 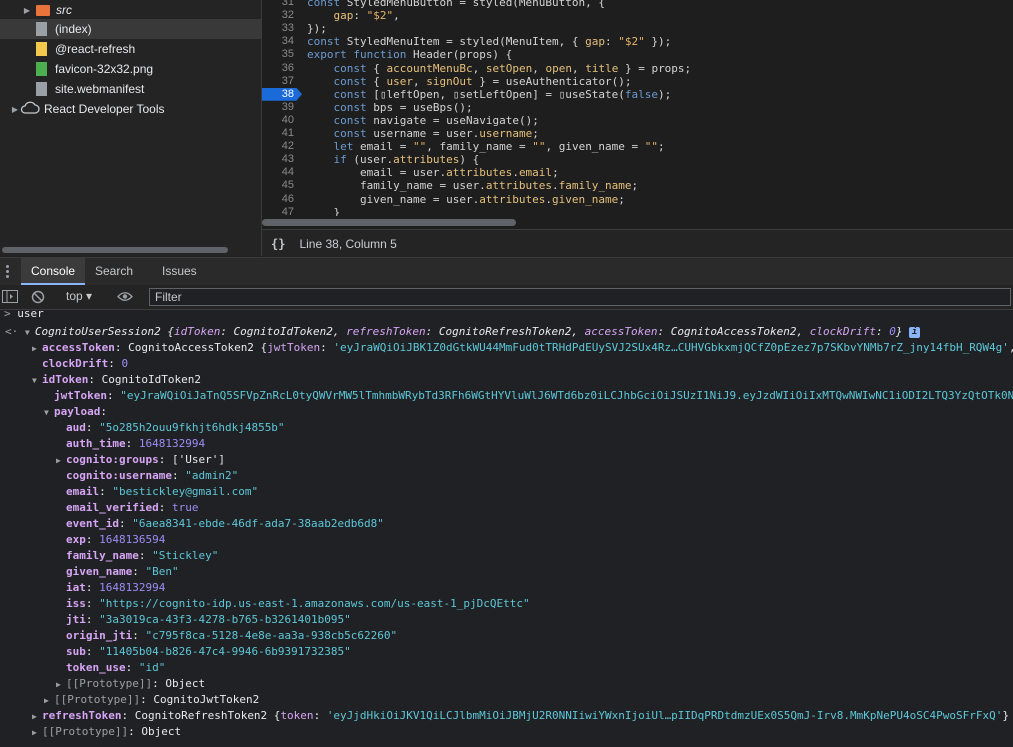 What do you see at coordinates (406, 160) in the screenshot?
I see `code-line: if (user.attributes) {` at bounding box center [406, 160].